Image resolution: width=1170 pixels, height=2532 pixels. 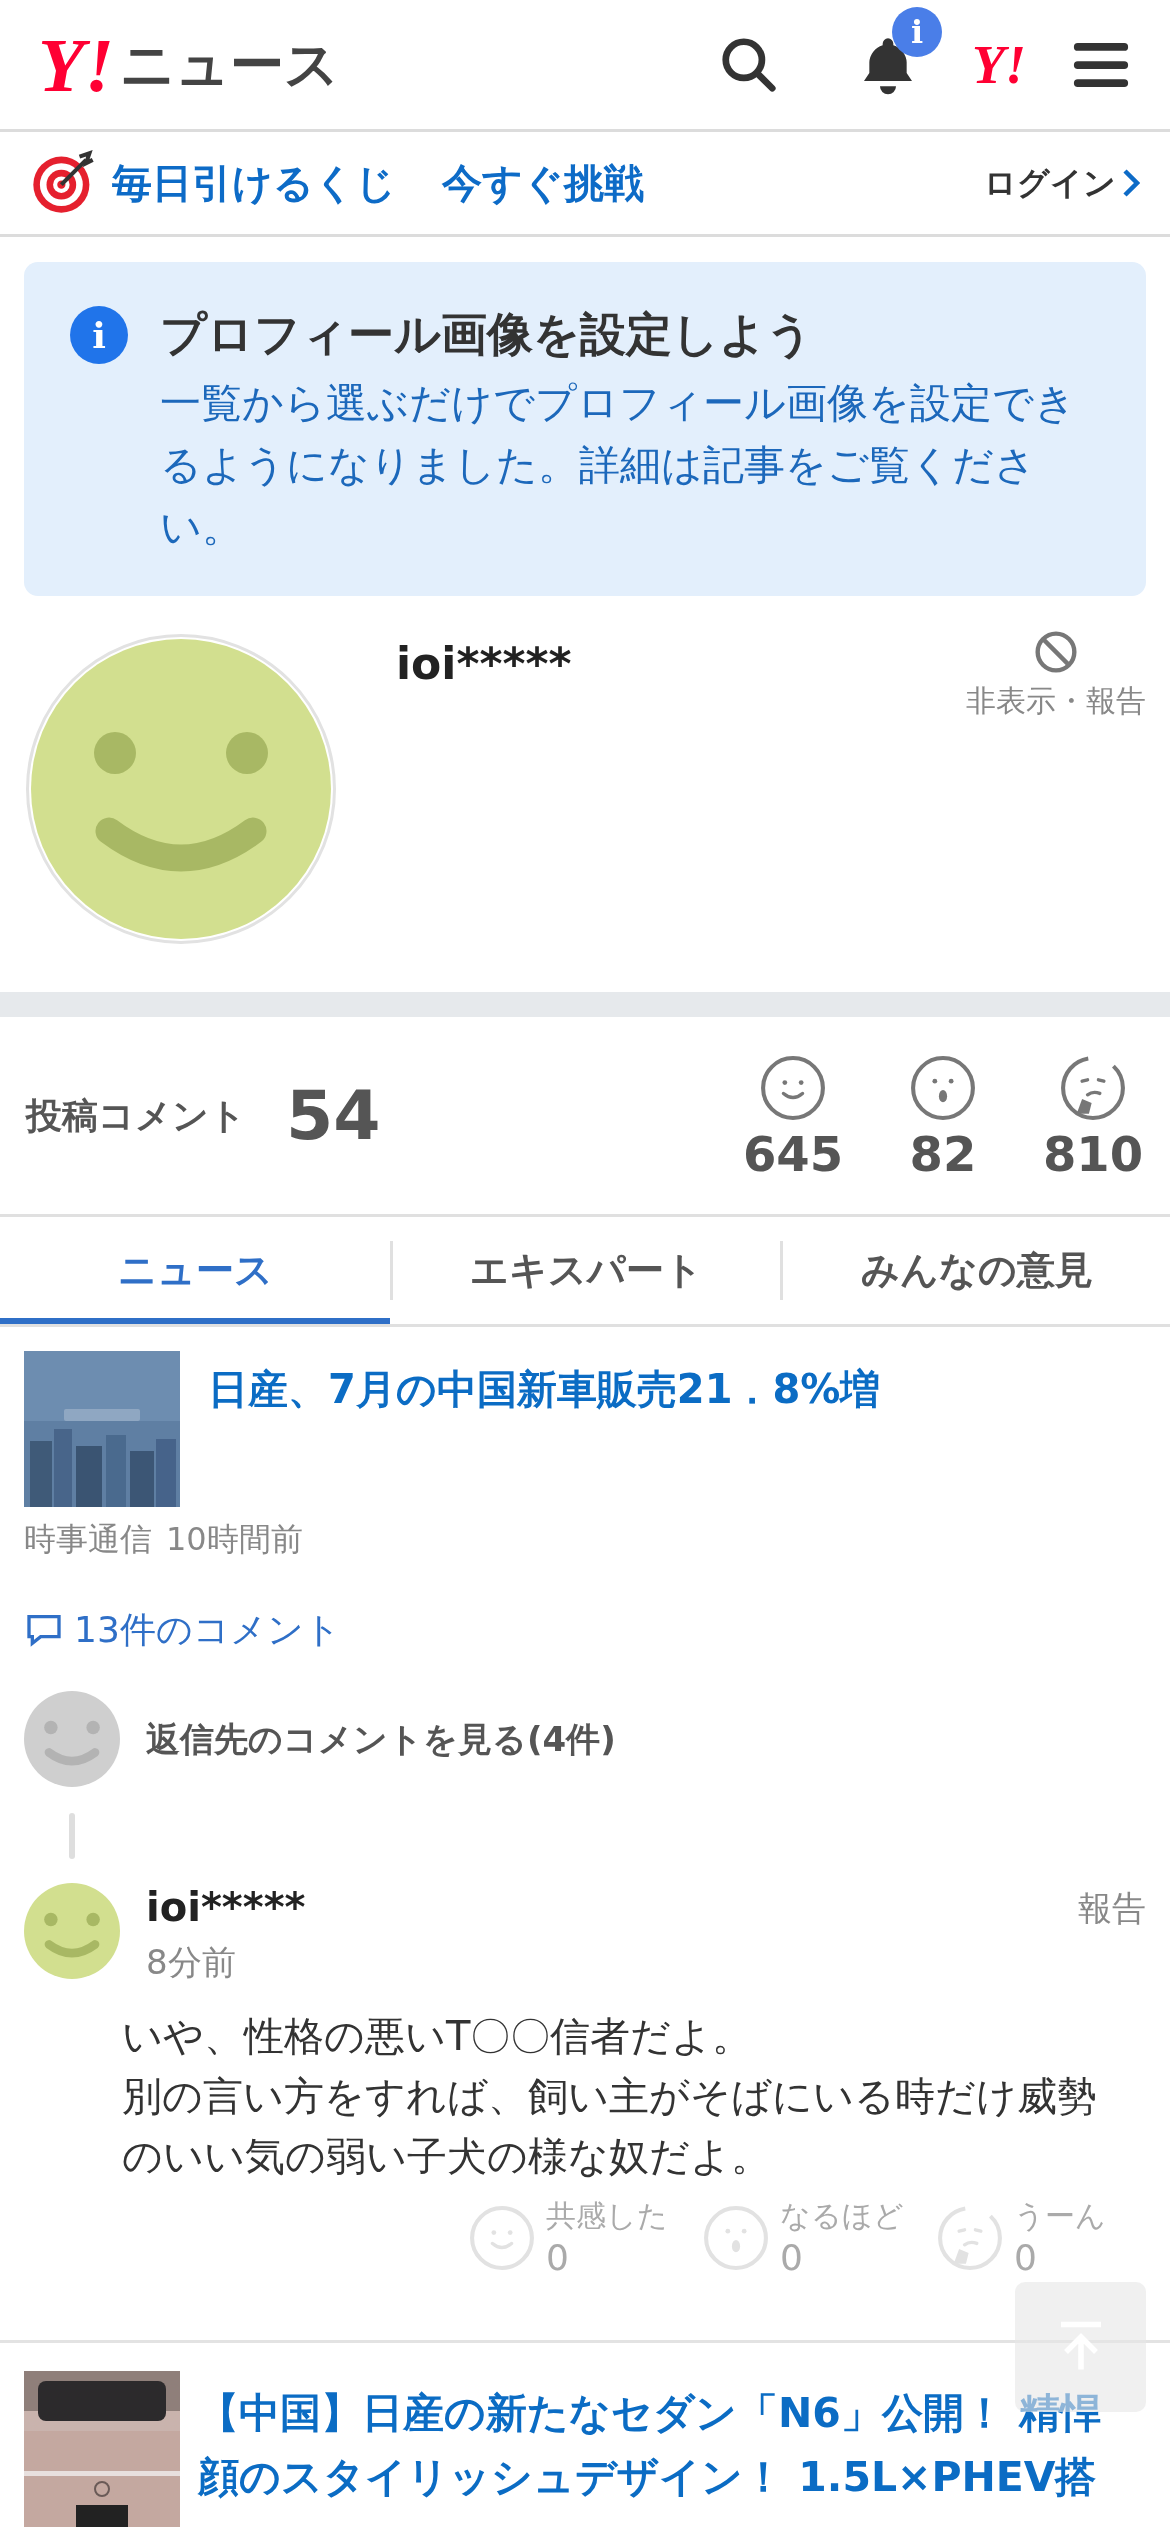 What do you see at coordinates (793, 1153) in the screenshot?
I see `reaction-count: 645` at bounding box center [793, 1153].